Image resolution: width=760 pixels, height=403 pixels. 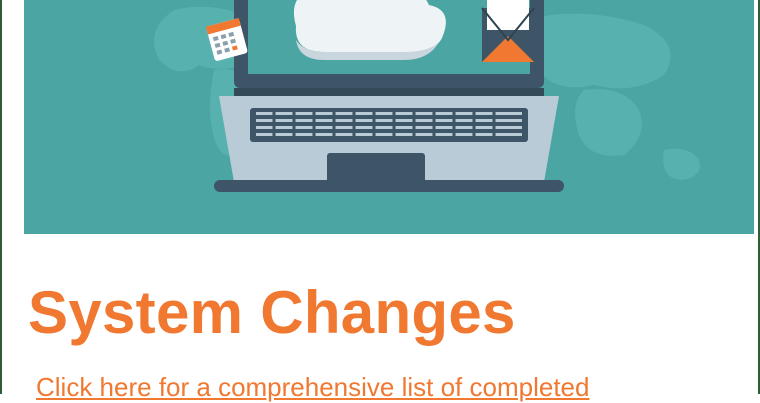 I want to click on section-title: System Changes, so click(x=272, y=312).